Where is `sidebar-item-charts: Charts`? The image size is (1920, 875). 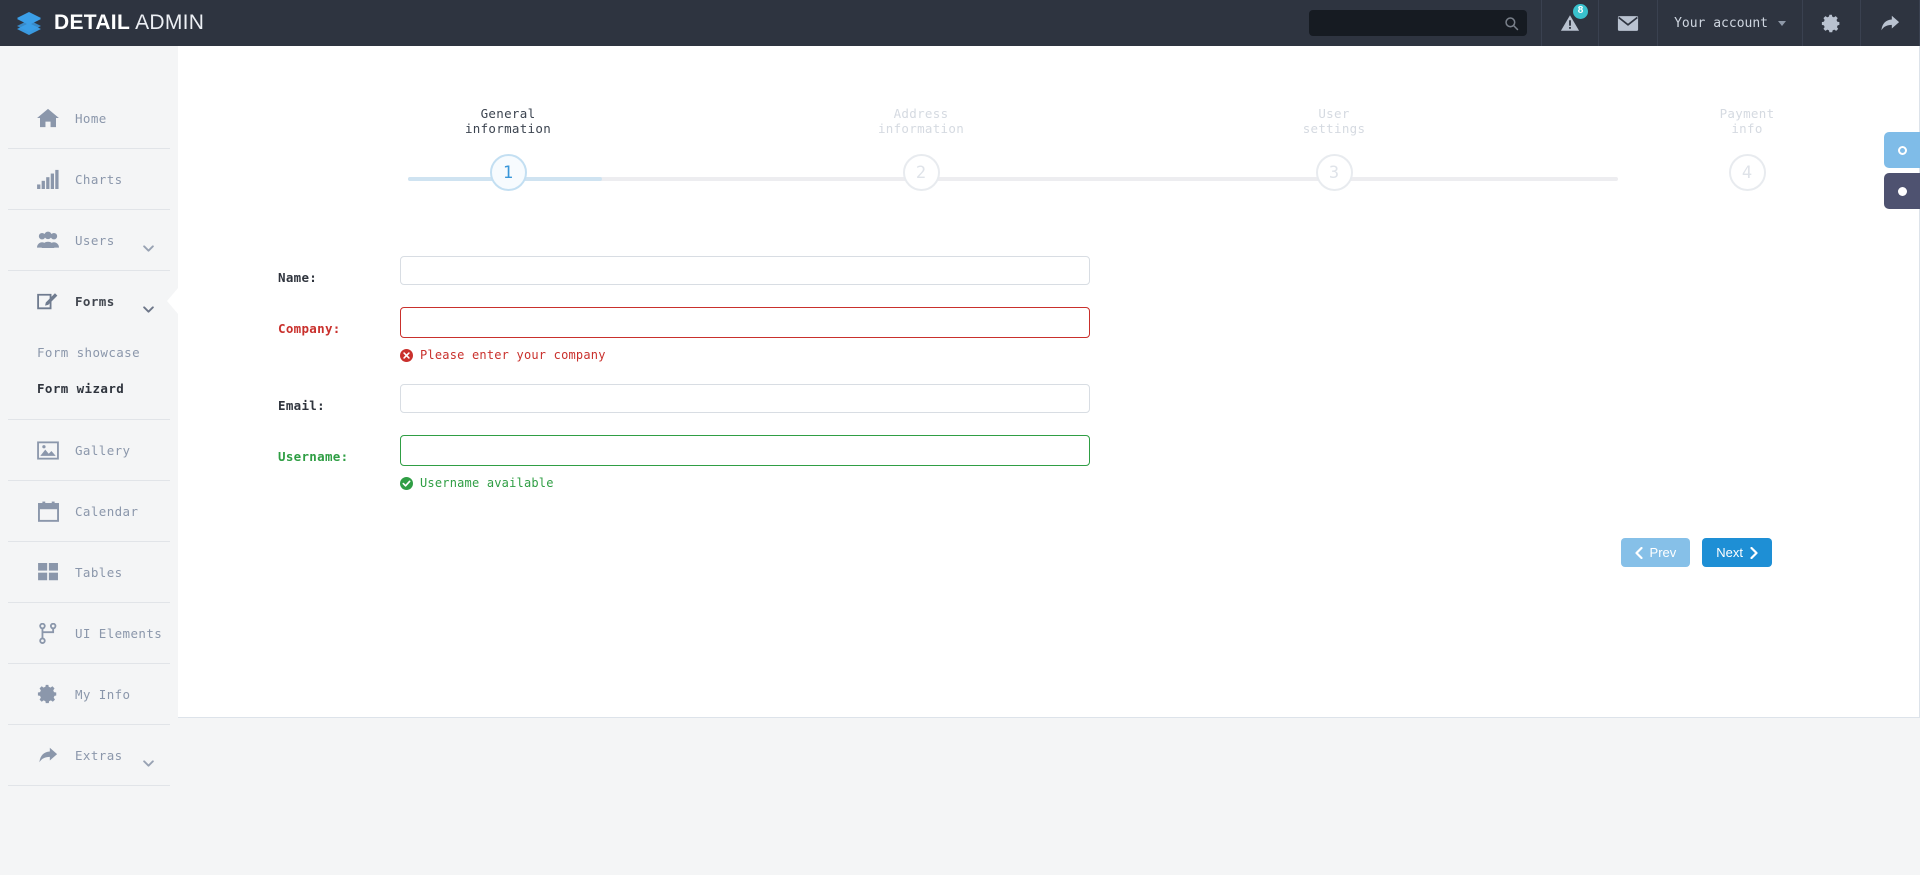 sidebar-item-charts: Charts is located at coordinates (89, 179).